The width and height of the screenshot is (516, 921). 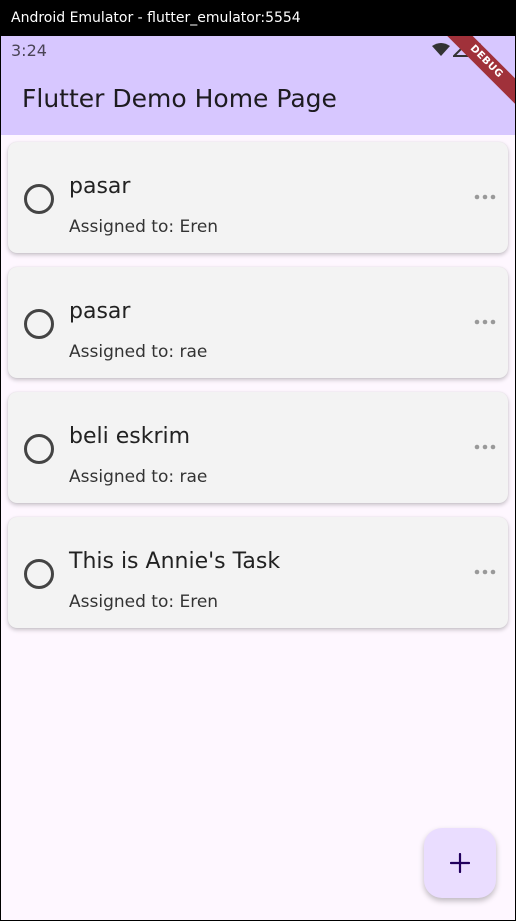 I want to click on plus-icon, so click(x=460, y=863).